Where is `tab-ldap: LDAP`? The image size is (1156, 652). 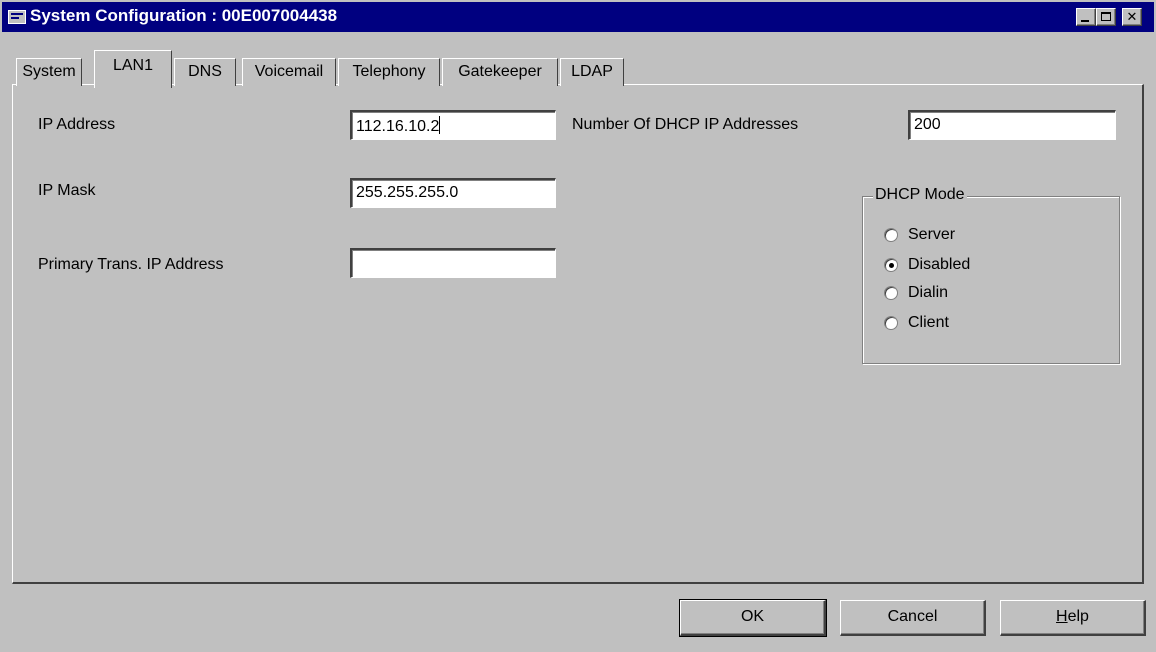
tab-ldap: LDAP is located at coordinates (592, 72).